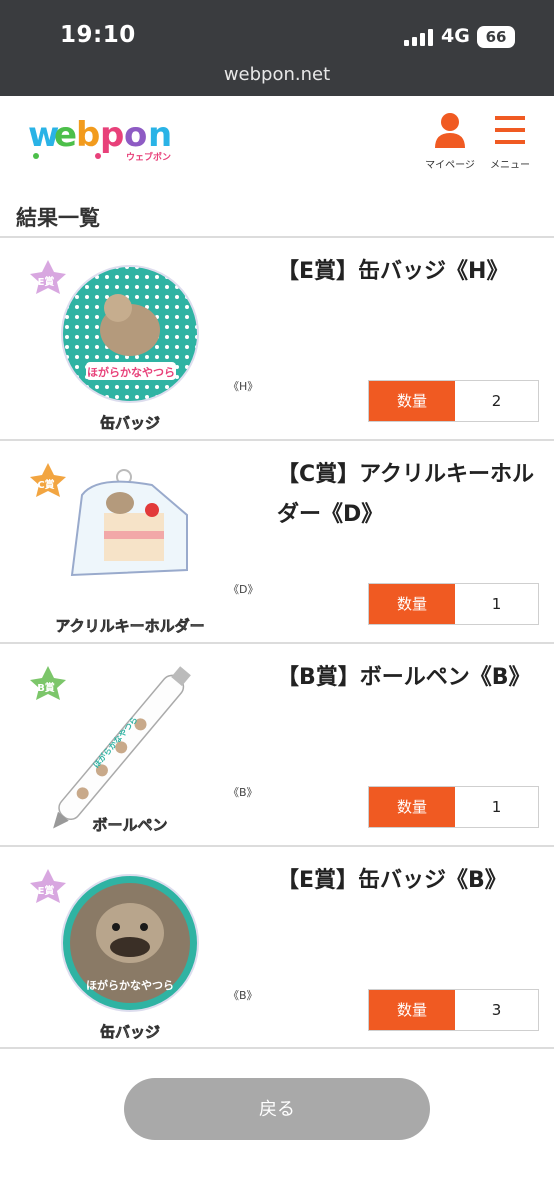  What do you see at coordinates (148, 157) in the screenshot?
I see `svg-text: ウェブポン` at bounding box center [148, 157].